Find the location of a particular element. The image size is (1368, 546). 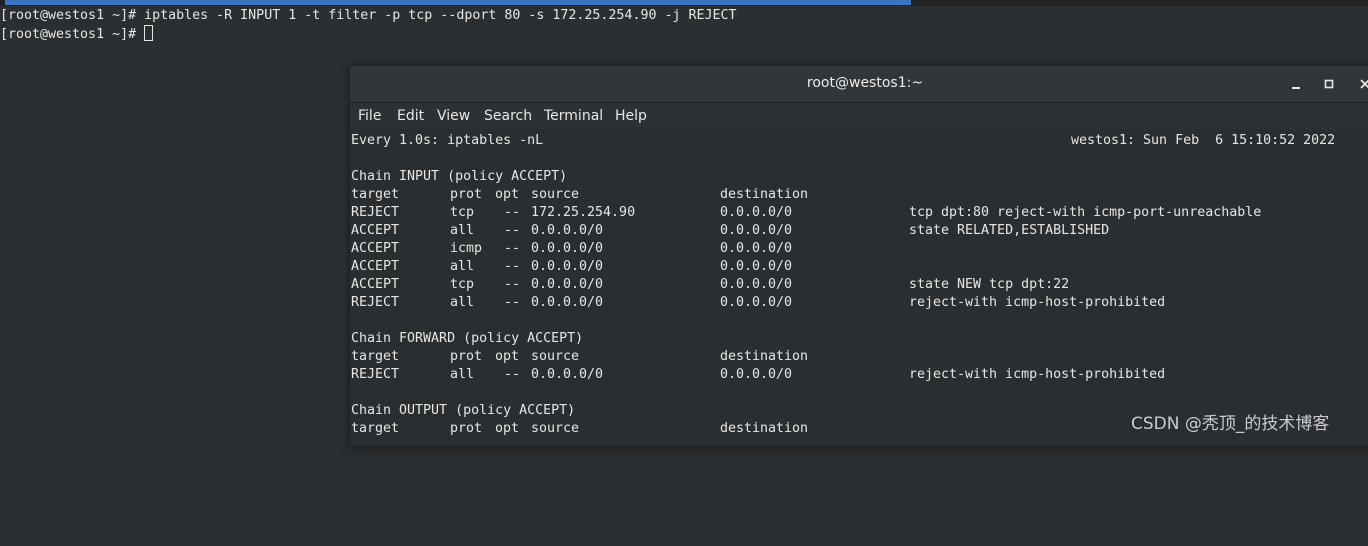

watch-header-left: Every 1.0s: iptables -nL is located at coordinates (447, 140).